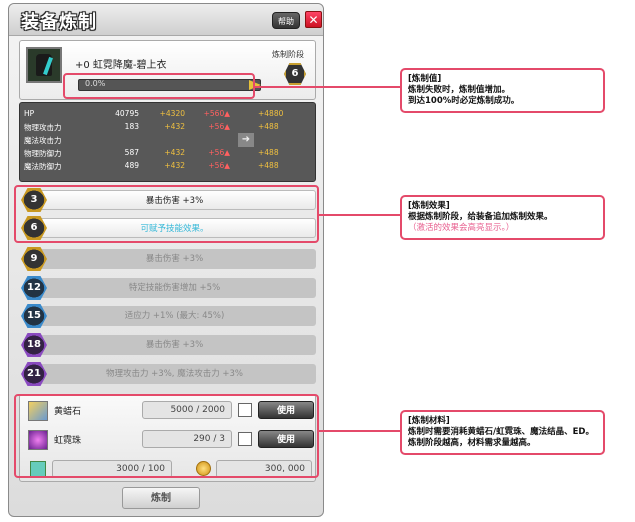 The width and height of the screenshot is (635, 522). What do you see at coordinates (246, 140) in the screenshot?
I see `arrow-right-icon: ➜` at bounding box center [246, 140].